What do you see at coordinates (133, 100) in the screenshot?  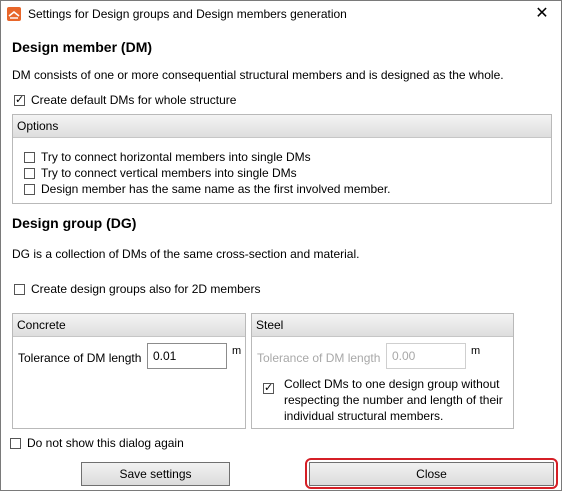 I see `create-default-dms-label: Create default DMs for whole structure` at bounding box center [133, 100].